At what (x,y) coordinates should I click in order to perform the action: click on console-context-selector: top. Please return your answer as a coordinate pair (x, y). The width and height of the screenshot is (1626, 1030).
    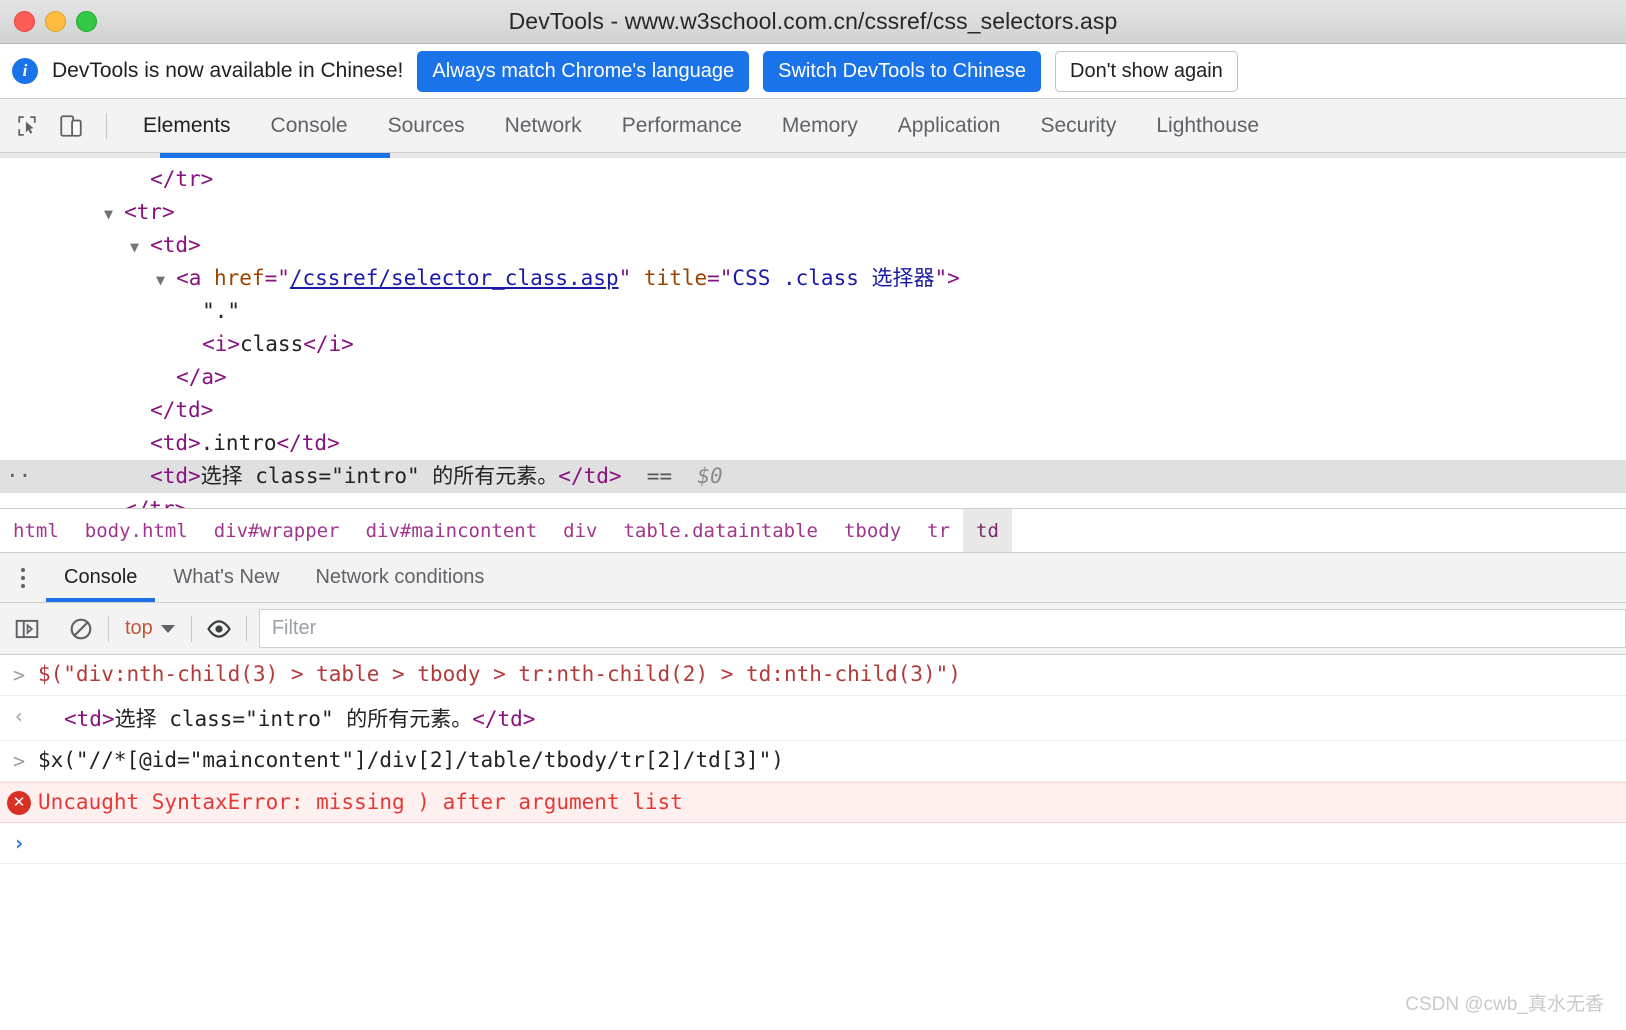
    Looking at the image, I should click on (150, 628).